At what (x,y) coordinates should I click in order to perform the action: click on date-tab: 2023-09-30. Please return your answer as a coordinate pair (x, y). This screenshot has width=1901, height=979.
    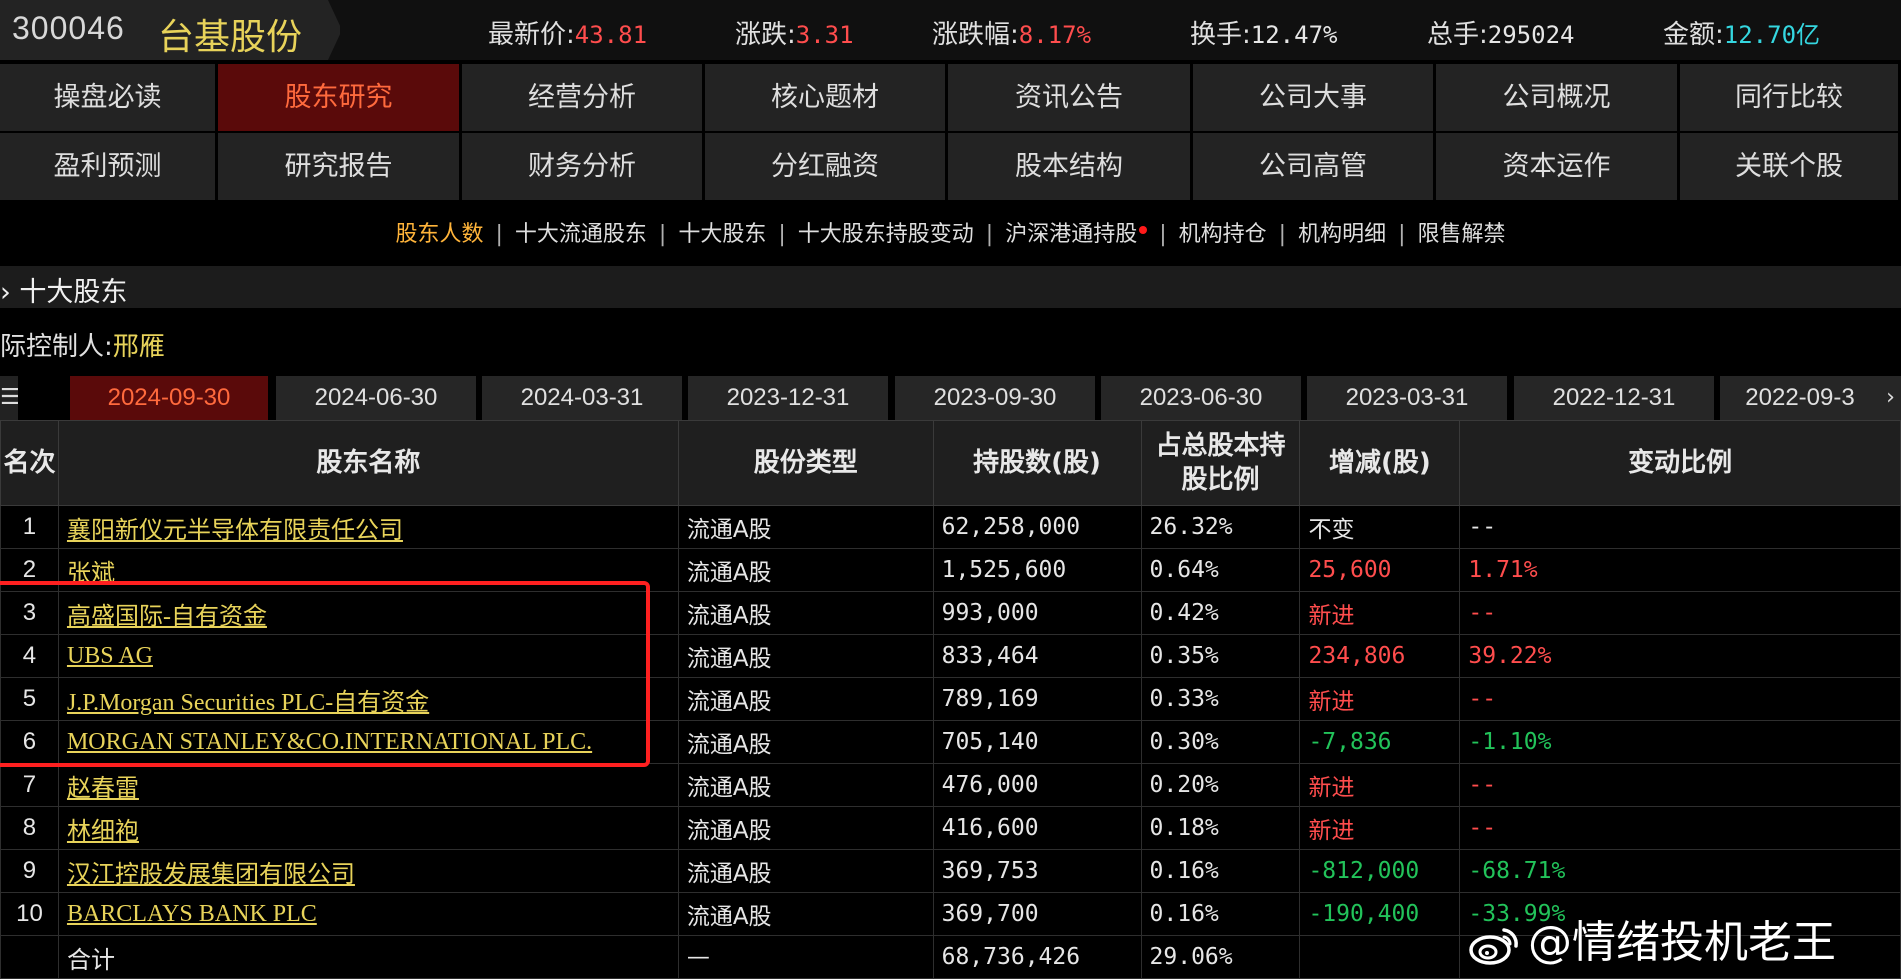
    Looking at the image, I should click on (995, 398).